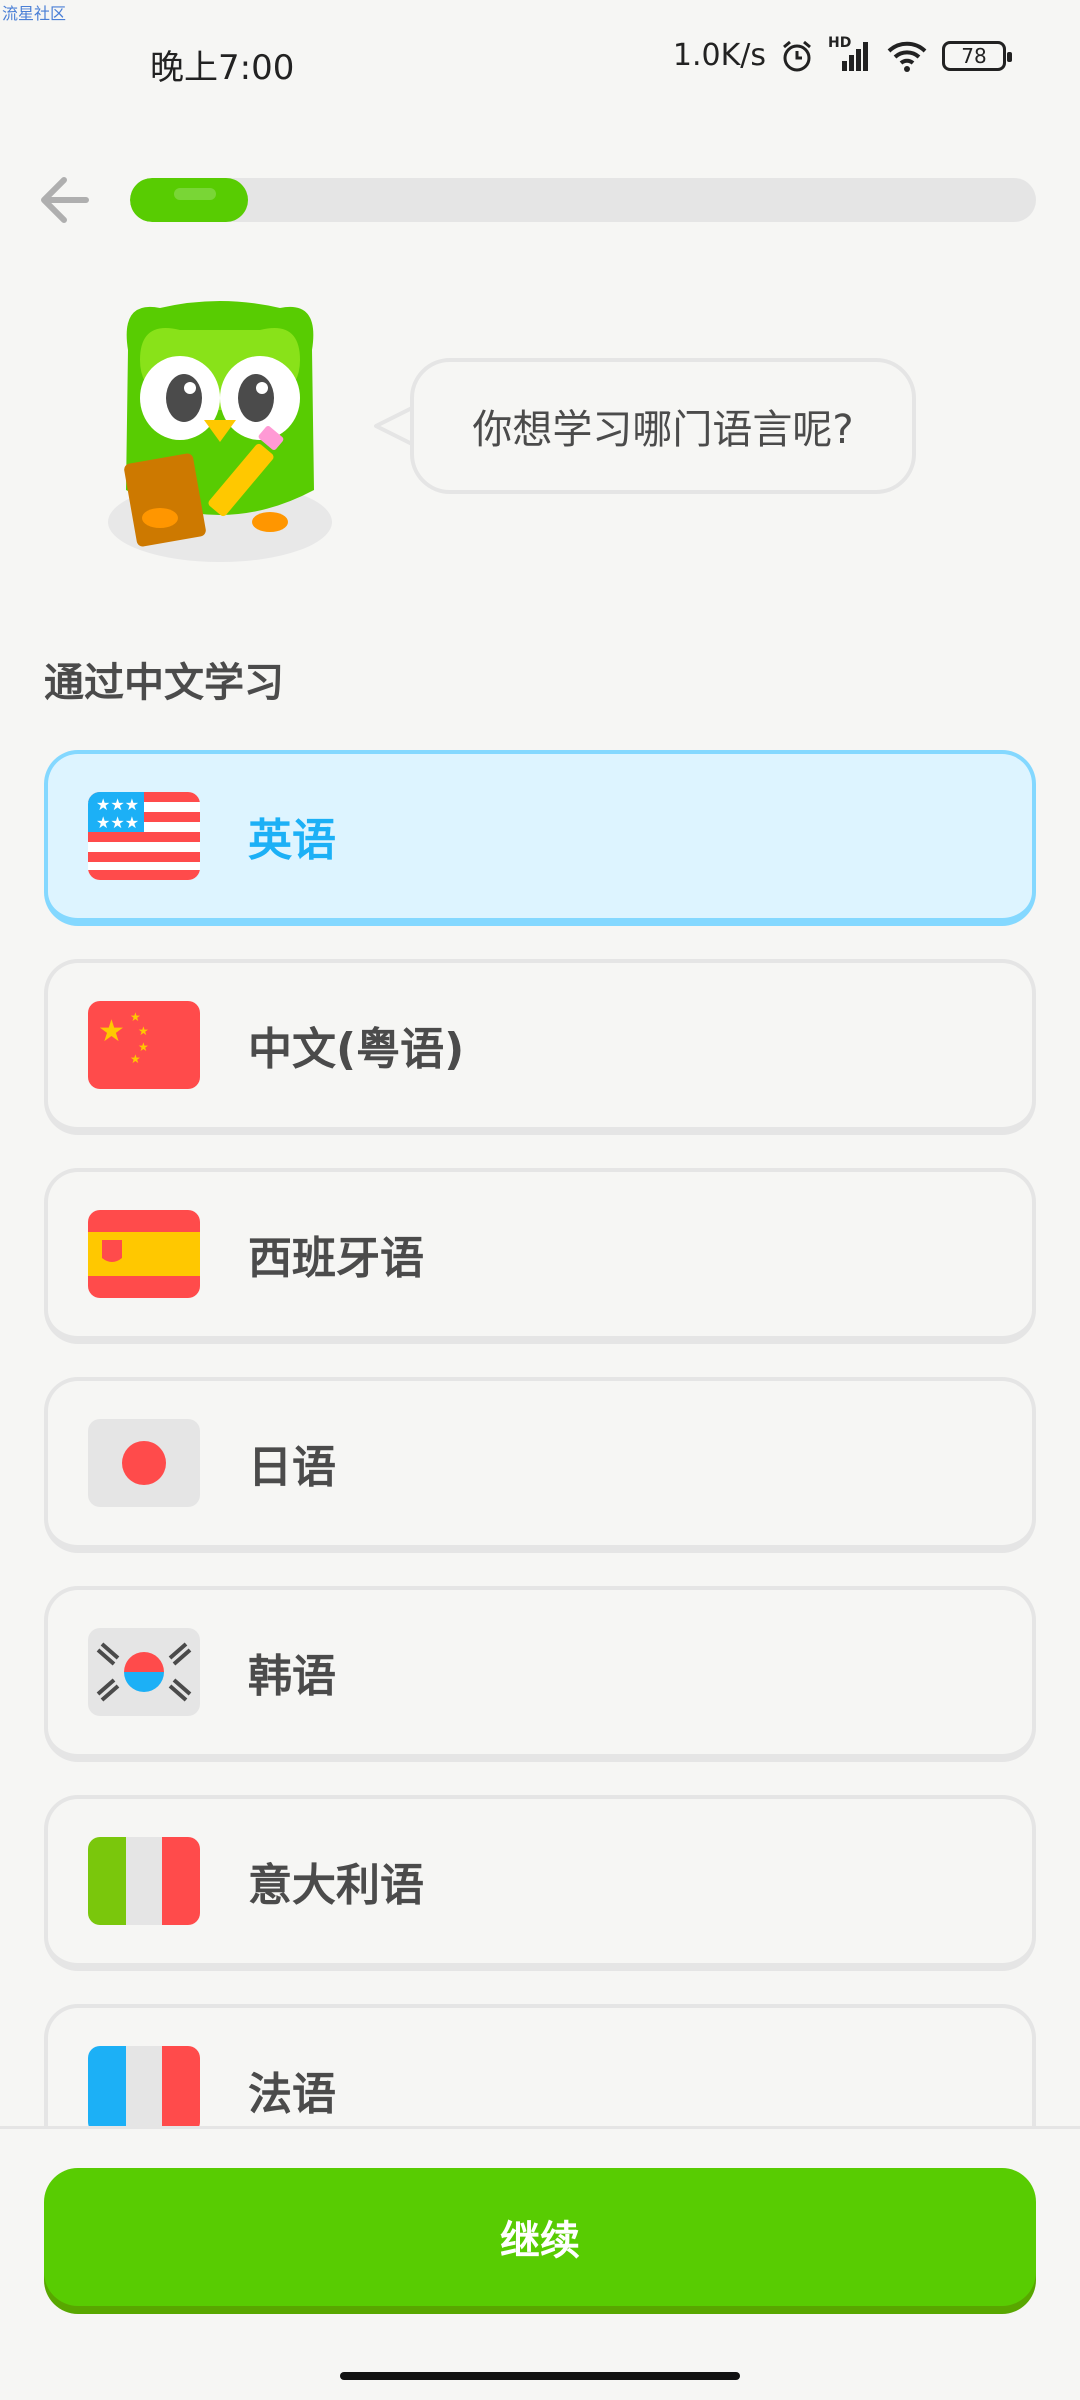 The width and height of the screenshot is (1080, 2400). I want to click on china-flag-icon: ★ ★ ★ ★ ★, so click(144, 1045).